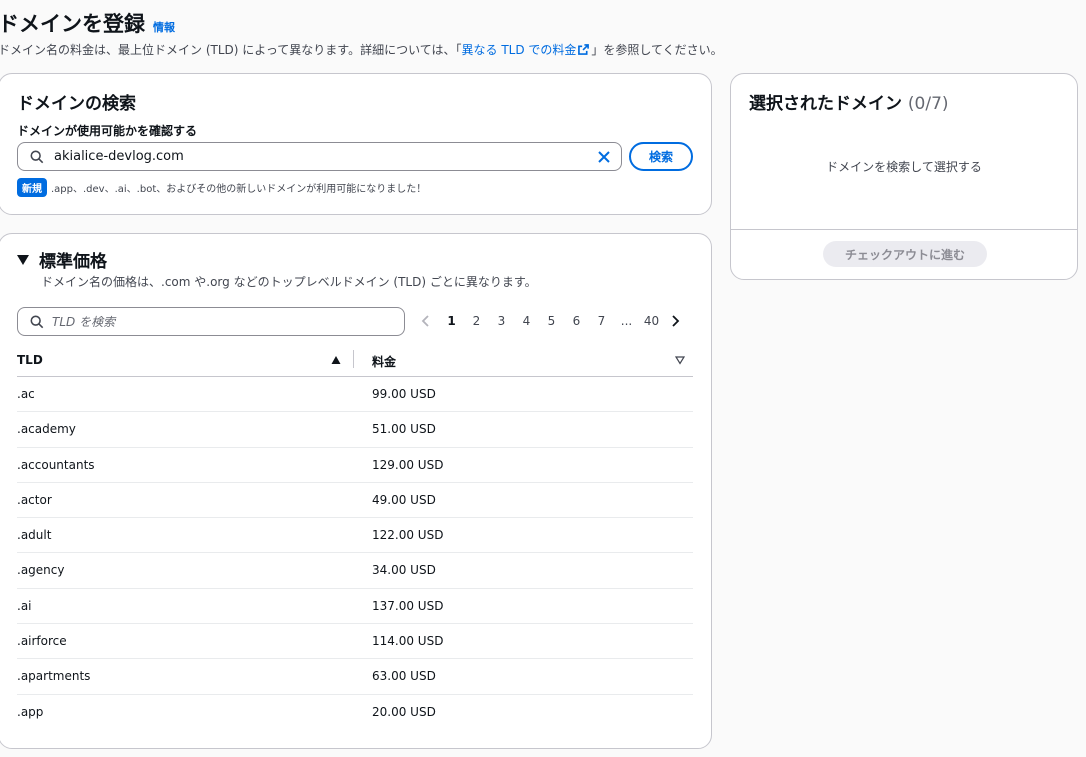 This screenshot has height=757, width=1086. I want to click on clear-icon, so click(604, 157).